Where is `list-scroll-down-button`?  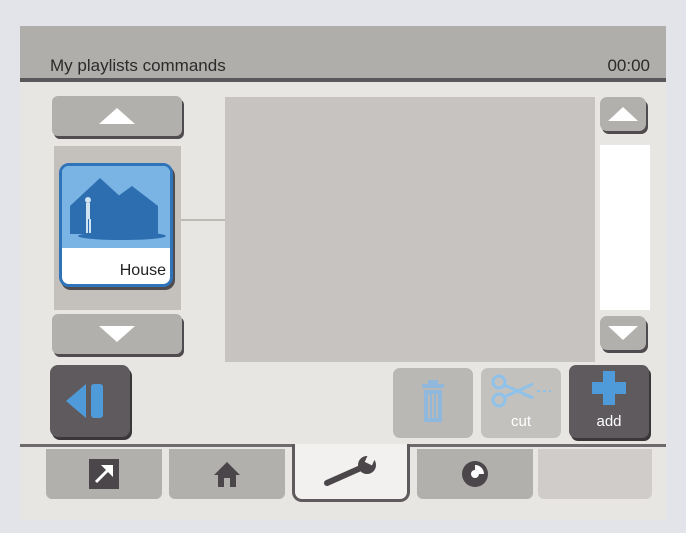
list-scroll-down-button is located at coordinates (623, 333).